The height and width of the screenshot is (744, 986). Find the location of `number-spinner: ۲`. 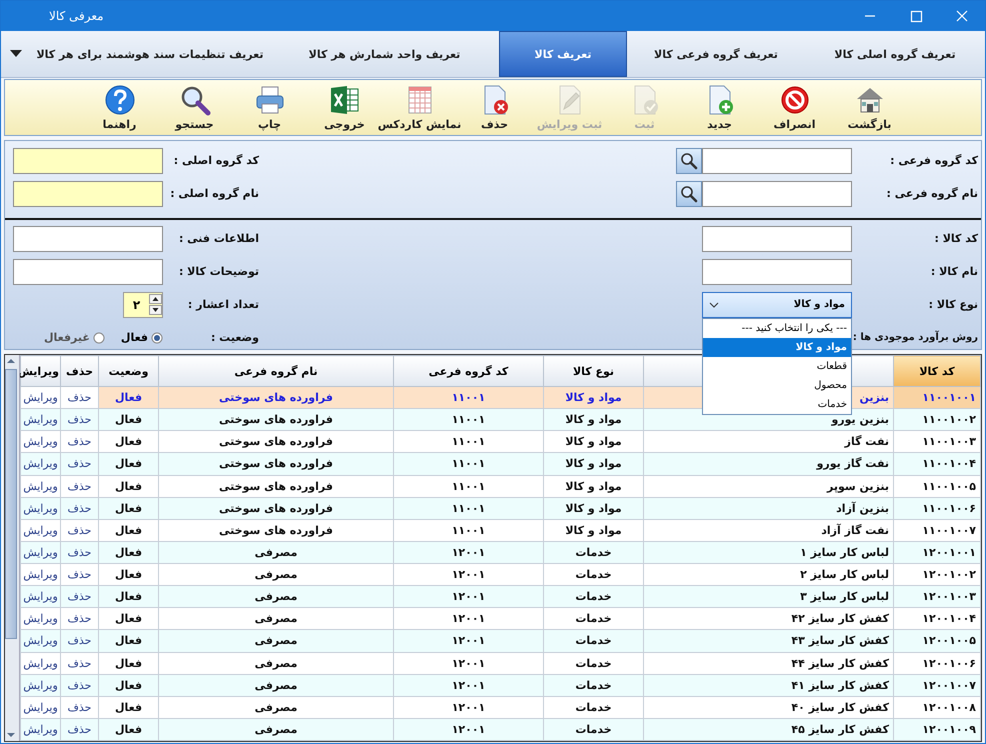

number-spinner: ۲ is located at coordinates (143, 305).